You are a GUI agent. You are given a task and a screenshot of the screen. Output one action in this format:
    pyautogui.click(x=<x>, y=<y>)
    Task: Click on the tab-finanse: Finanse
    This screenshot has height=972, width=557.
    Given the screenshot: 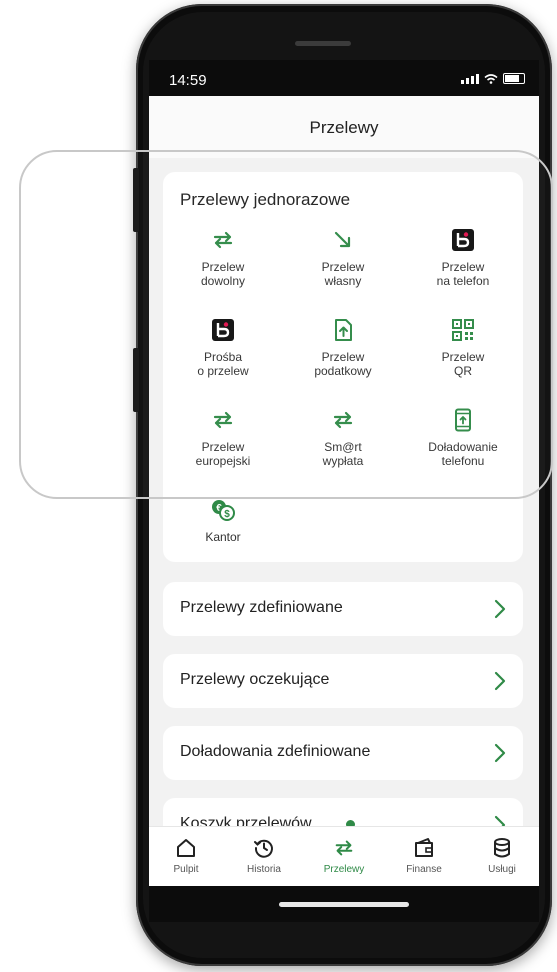 What is the action you would take?
    pyautogui.click(x=424, y=856)
    